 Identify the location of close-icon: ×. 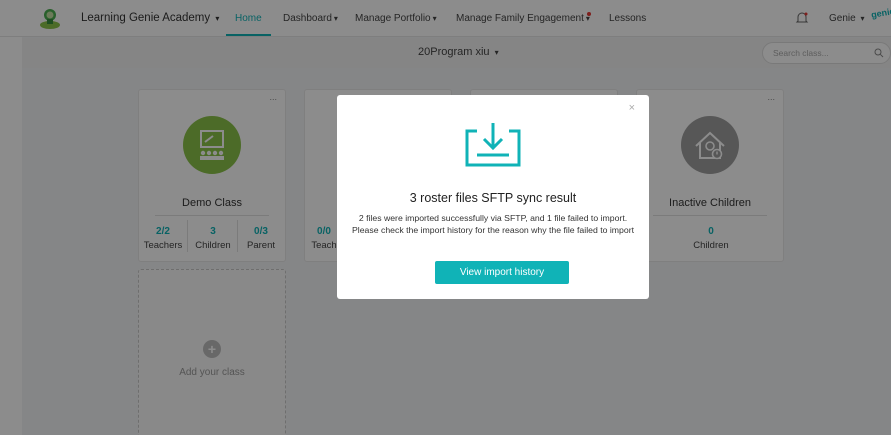
(632, 108).